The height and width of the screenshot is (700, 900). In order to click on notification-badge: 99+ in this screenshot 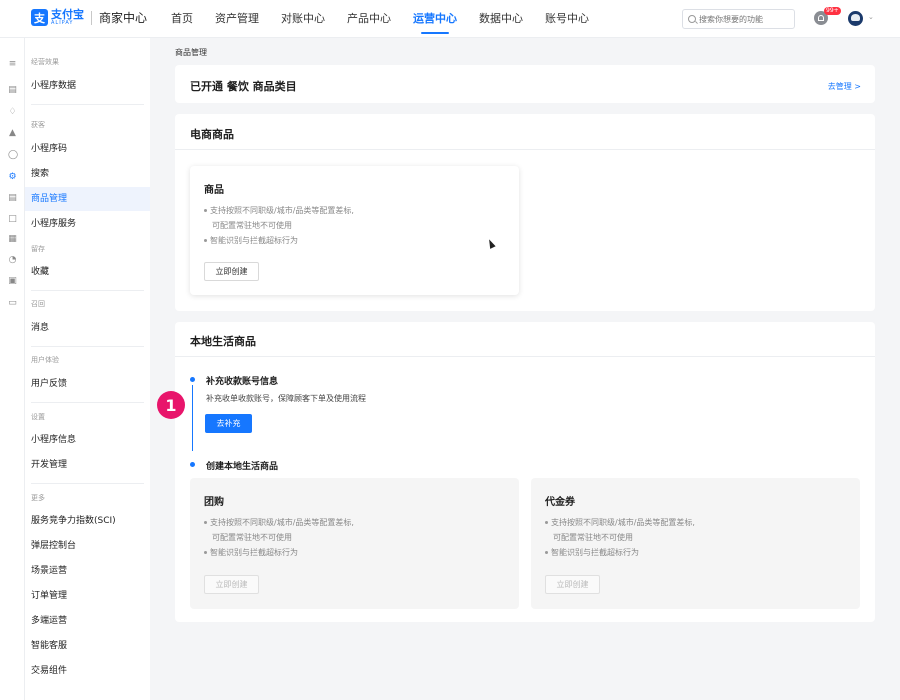, I will do `click(832, 11)`.